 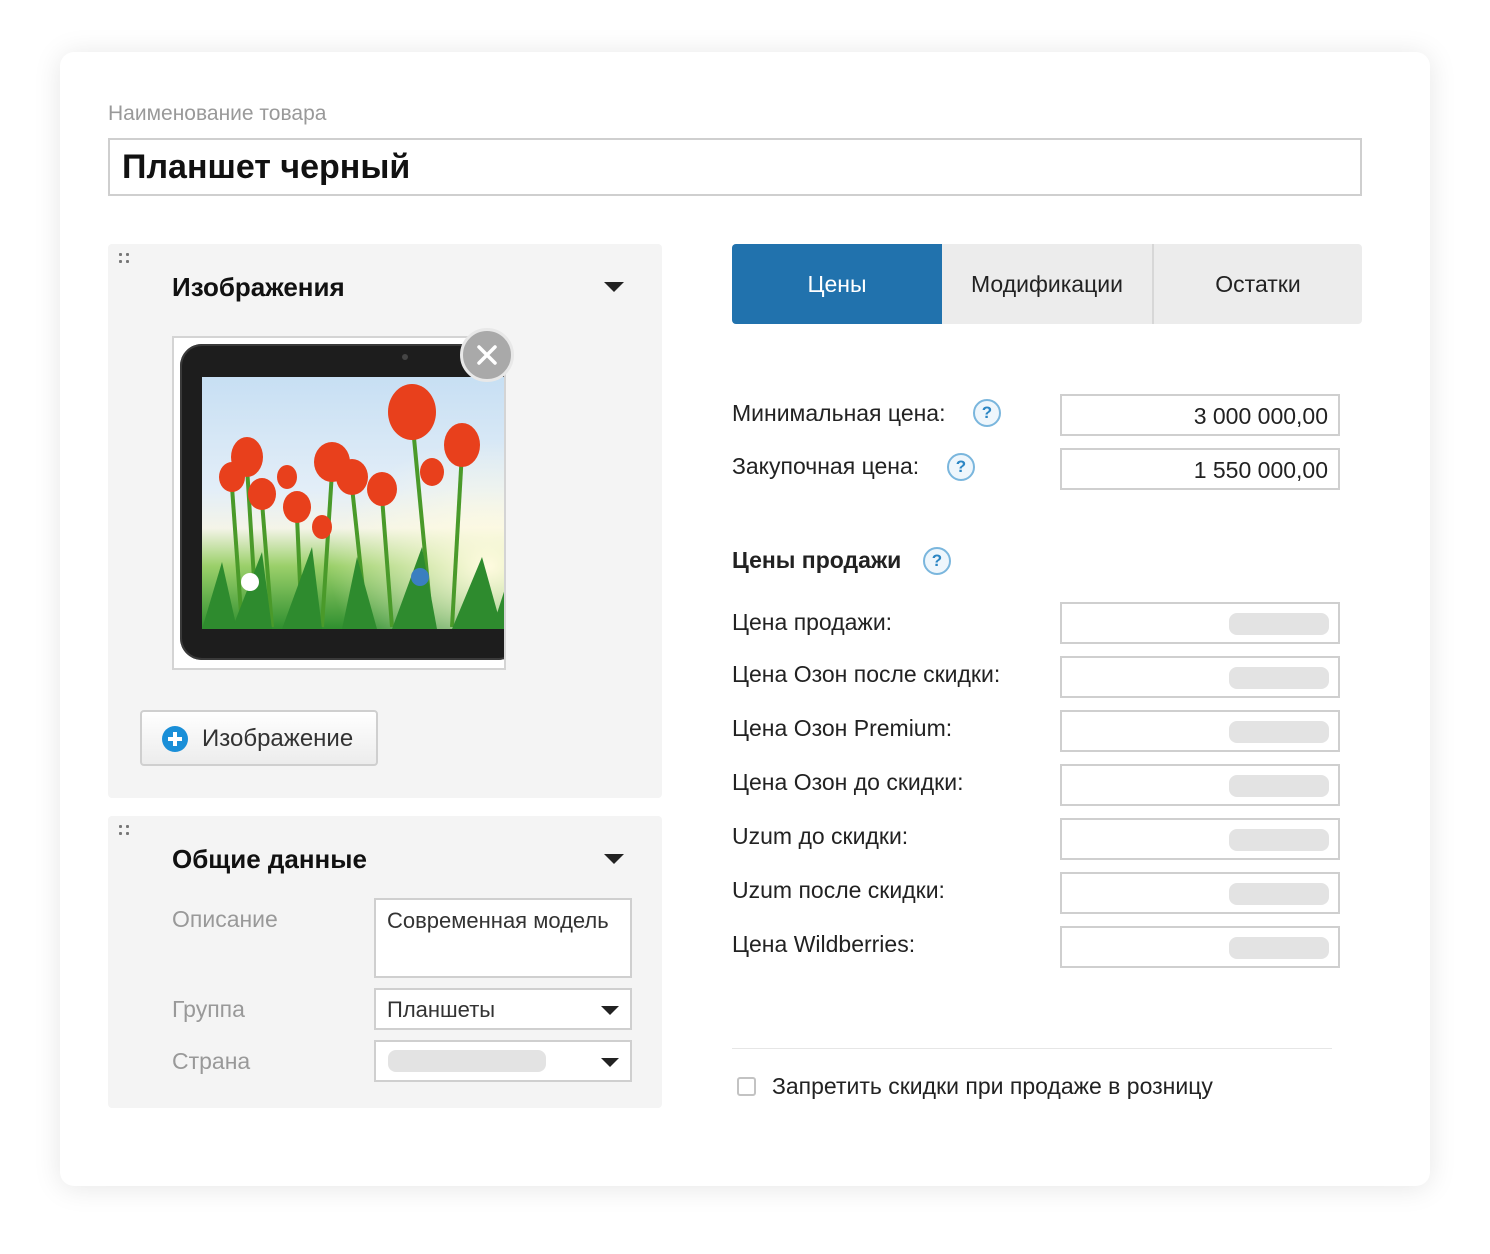 I want to click on description-label: Описание, so click(x=225, y=919).